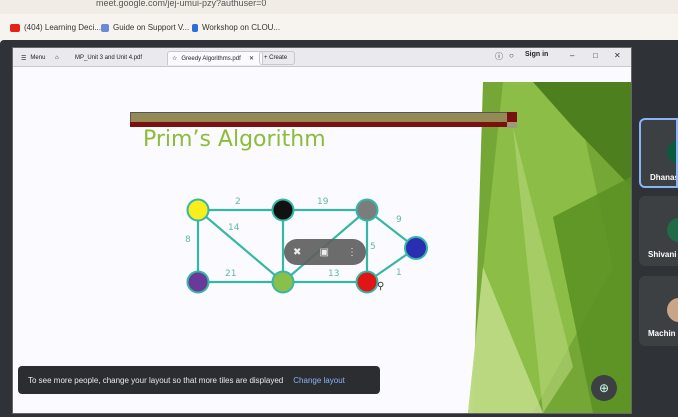 The image size is (678, 417). What do you see at coordinates (595, 55) in the screenshot?
I see `maximize-icon: □` at bounding box center [595, 55].